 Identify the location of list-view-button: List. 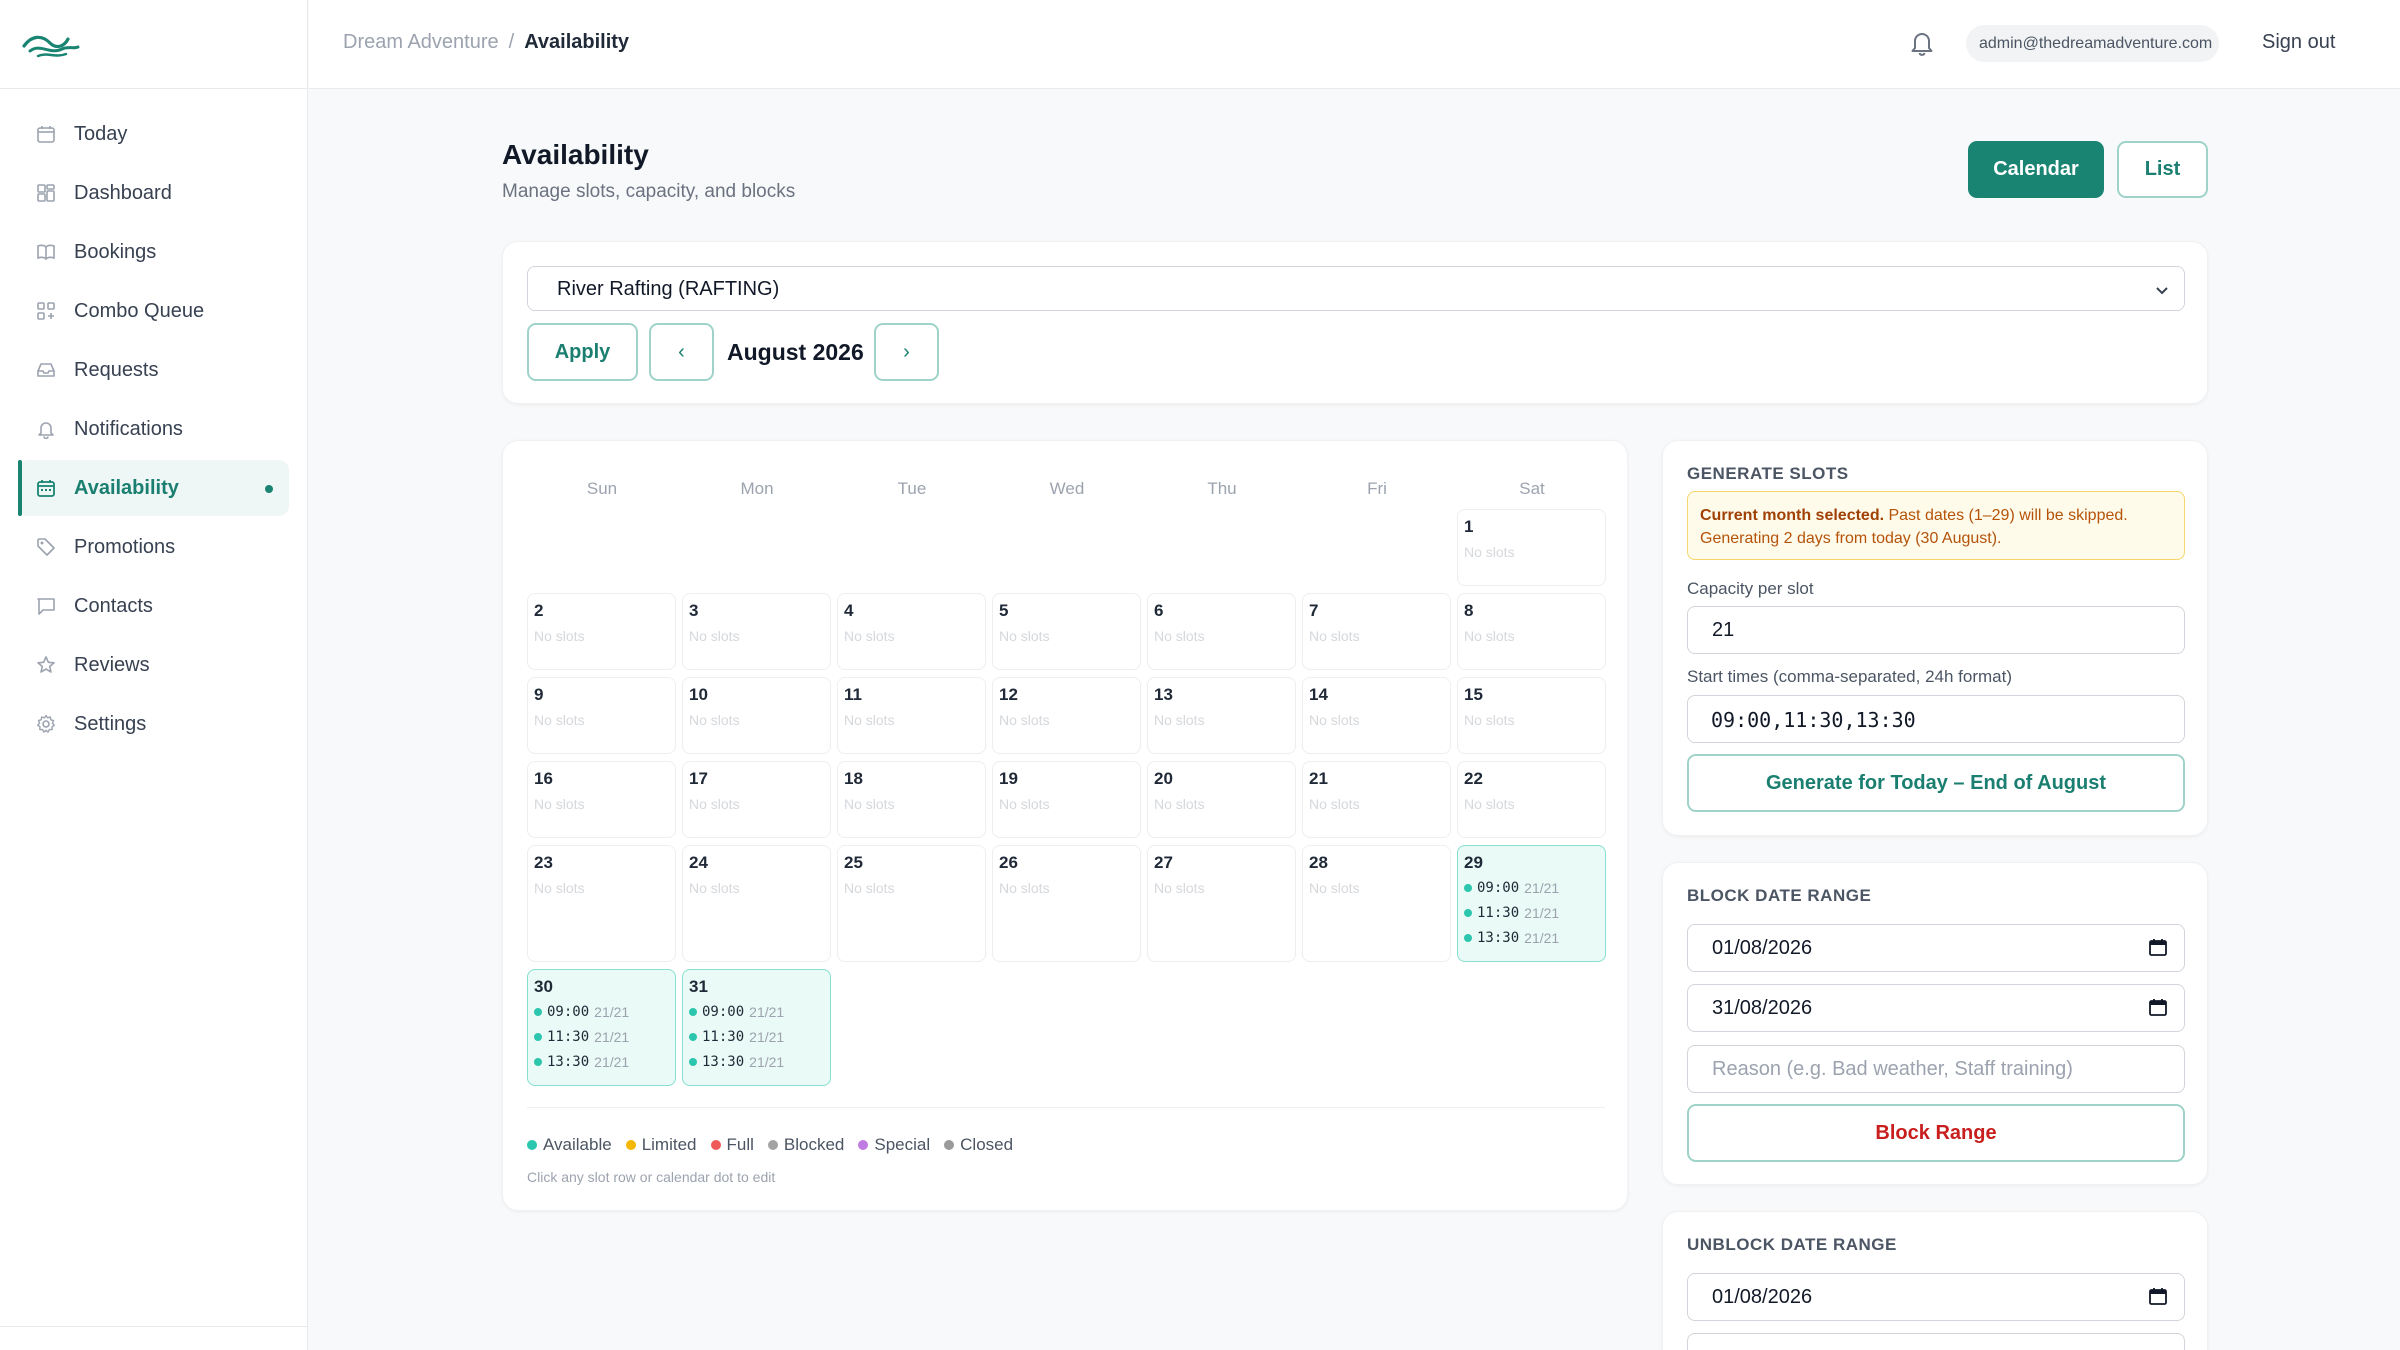
(2162, 169).